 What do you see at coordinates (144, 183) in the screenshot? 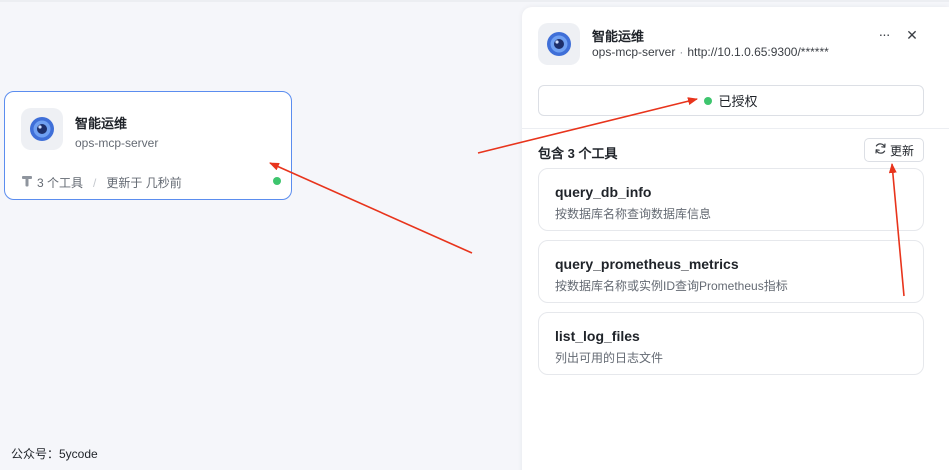
I see `updated-time: 更新于 几秒前` at bounding box center [144, 183].